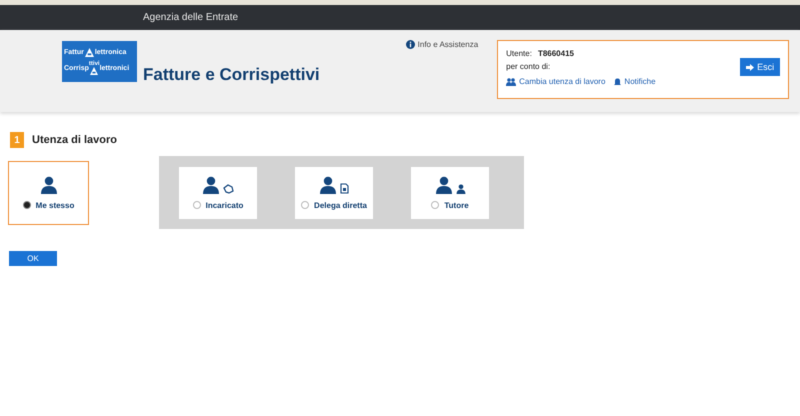 This screenshot has height=416, width=800. Describe the element at coordinates (640, 81) in the screenshot. I see `notifications-link: Notifiche` at that location.